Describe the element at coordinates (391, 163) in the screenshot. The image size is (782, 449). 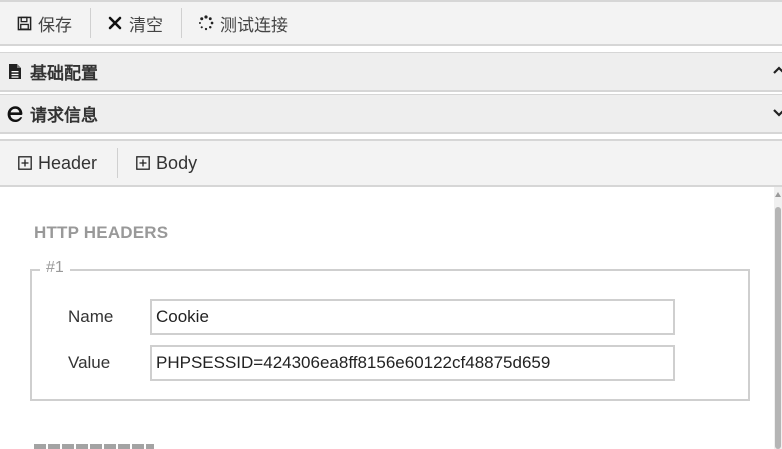
I see `request-tabs: Header Body` at that location.